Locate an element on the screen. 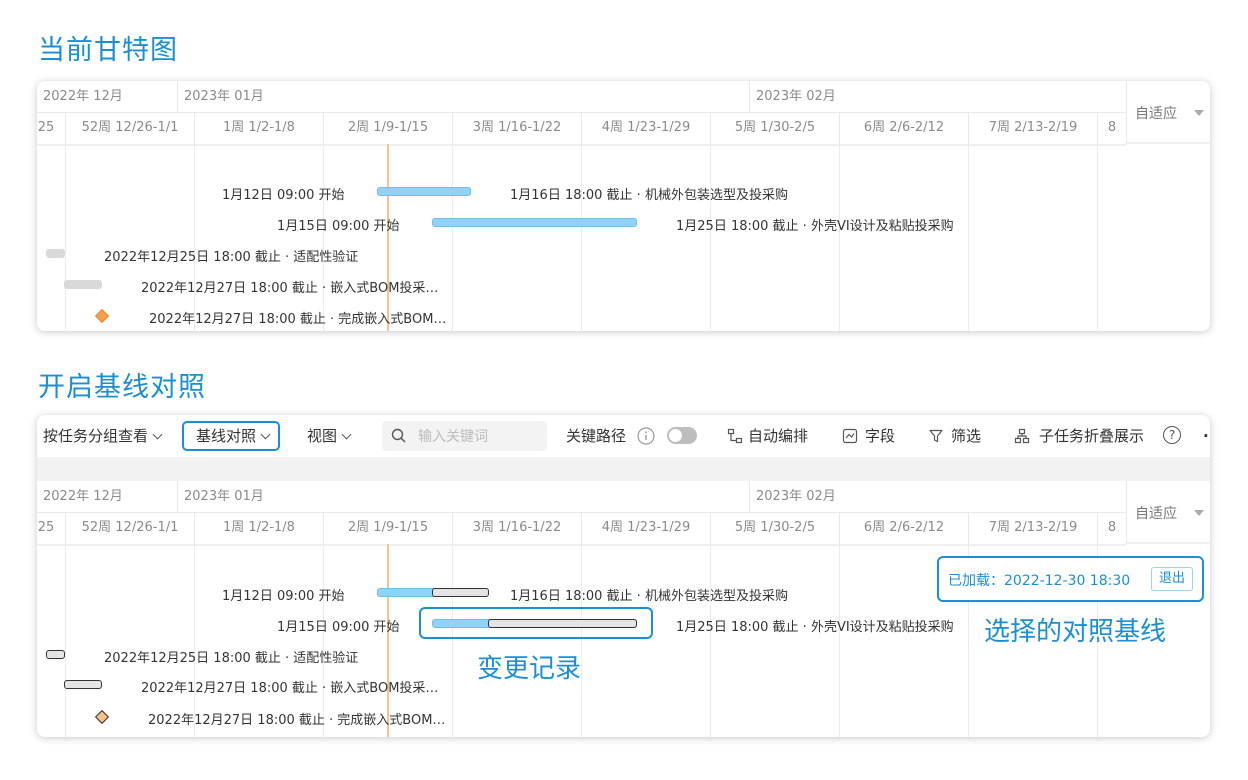  subtask-tree-icon is located at coordinates (1022, 436).